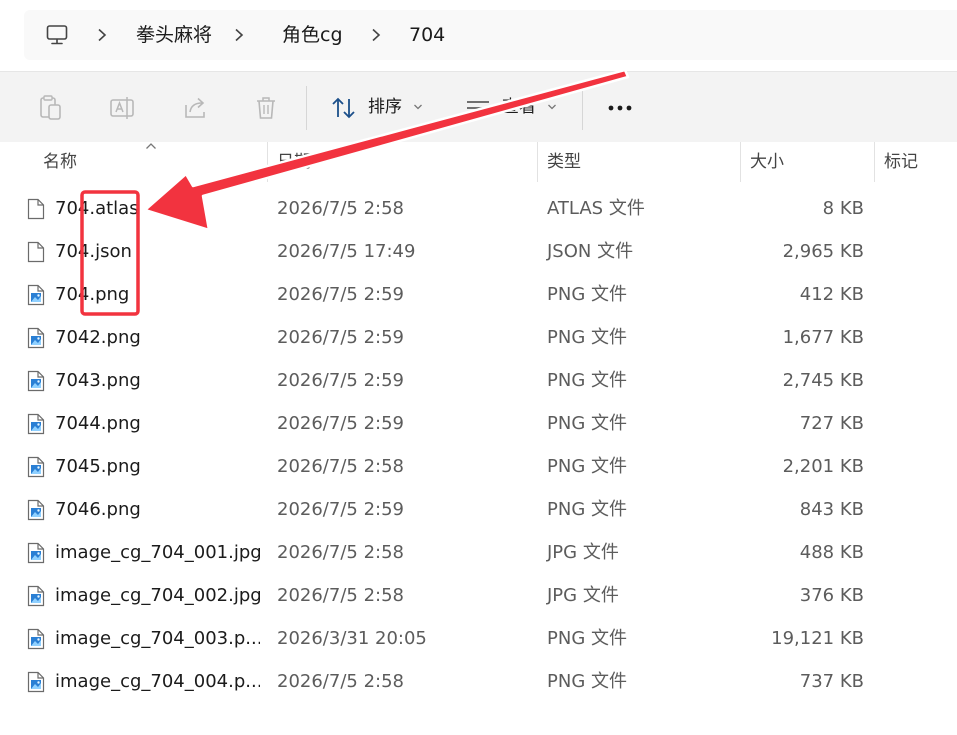  I want to click on file-row: 7046.png 2026/7/5 2:59 PNG 文件 843 KB, so click(478, 510).